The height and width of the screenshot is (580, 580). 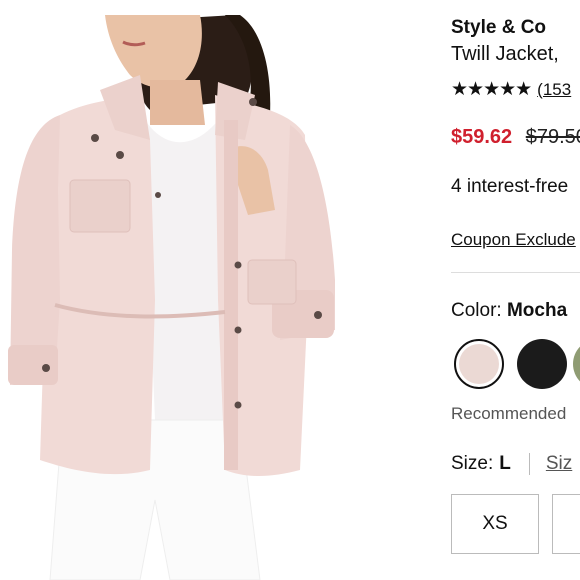 I want to click on size-guide-link: Siz, so click(x=559, y=464).